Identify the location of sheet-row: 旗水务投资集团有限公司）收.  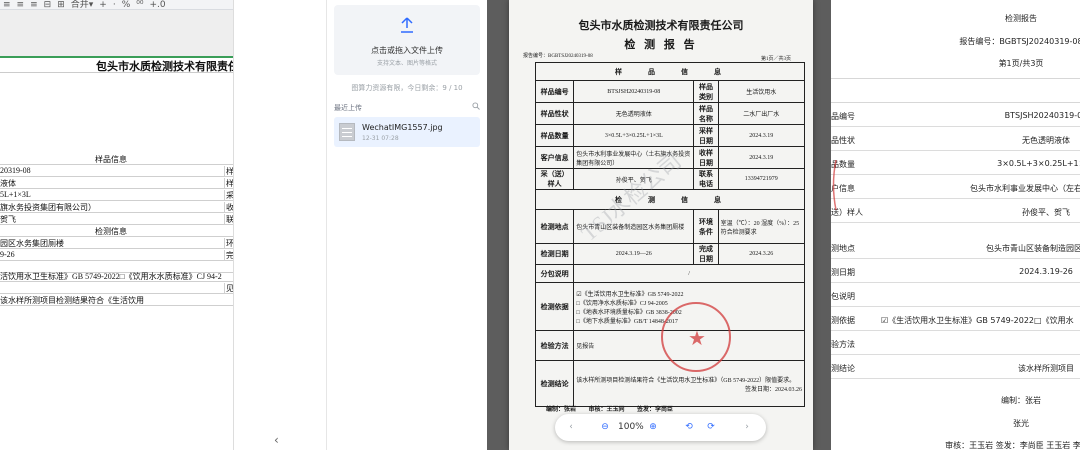
(116, 207).